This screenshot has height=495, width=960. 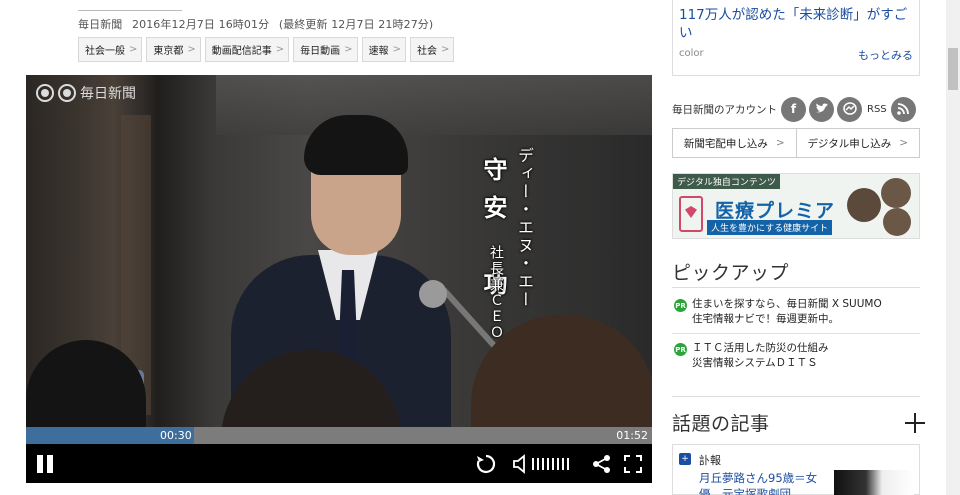 I want to click on topics-heading: 話題の記事, so click(x=721, y=424).